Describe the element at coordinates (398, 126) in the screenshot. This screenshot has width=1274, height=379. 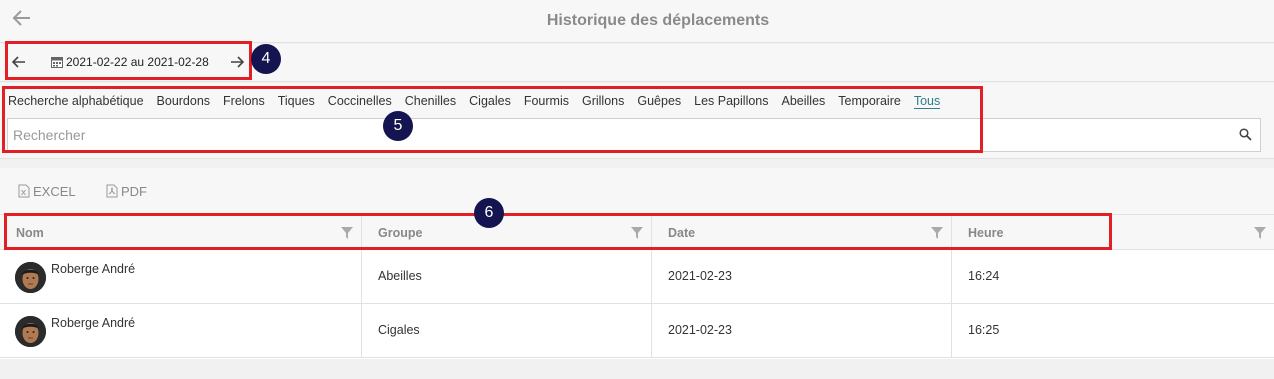
I see `annotation-badge: 5` at that location.